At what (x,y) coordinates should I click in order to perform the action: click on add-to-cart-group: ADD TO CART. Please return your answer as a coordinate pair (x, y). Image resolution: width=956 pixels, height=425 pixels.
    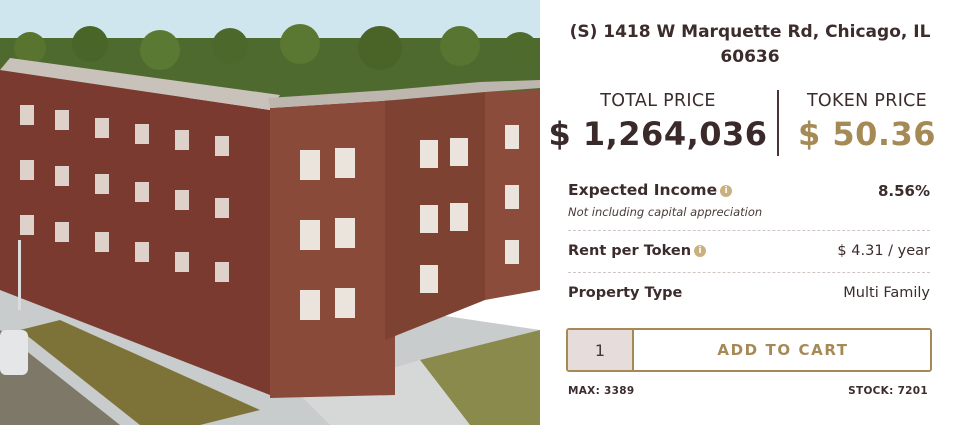
    Looking at the image, I should click on (749, 350).